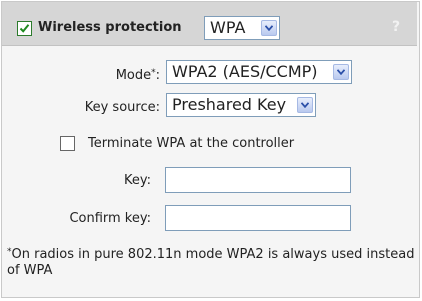 The width and height of the screenshot is (422, 301). Describe the element at coordinates (133, 75) in the screenshot. I see `mode-label-text: Mode` at that location.